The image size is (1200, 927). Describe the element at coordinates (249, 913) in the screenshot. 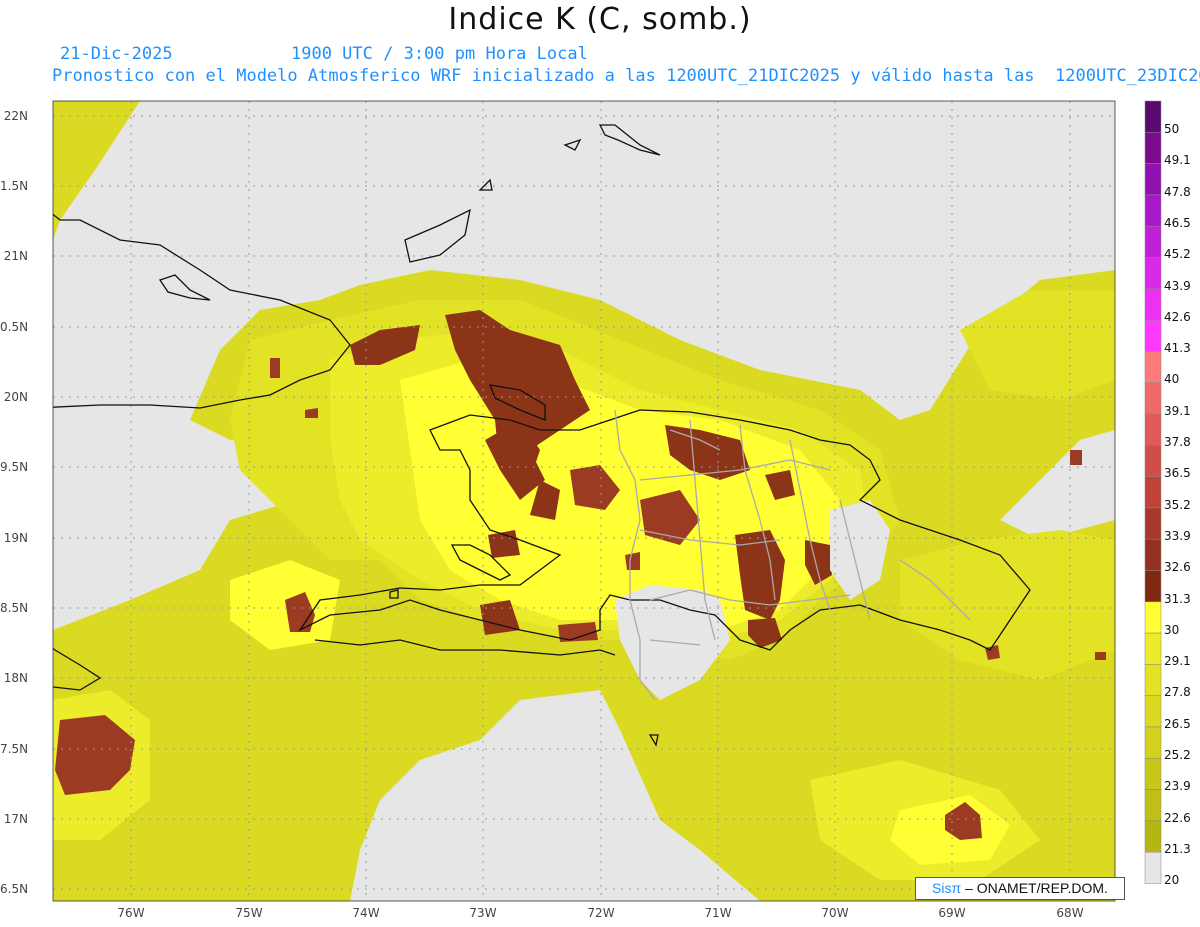

I see `lon-label: 75W` at that location.